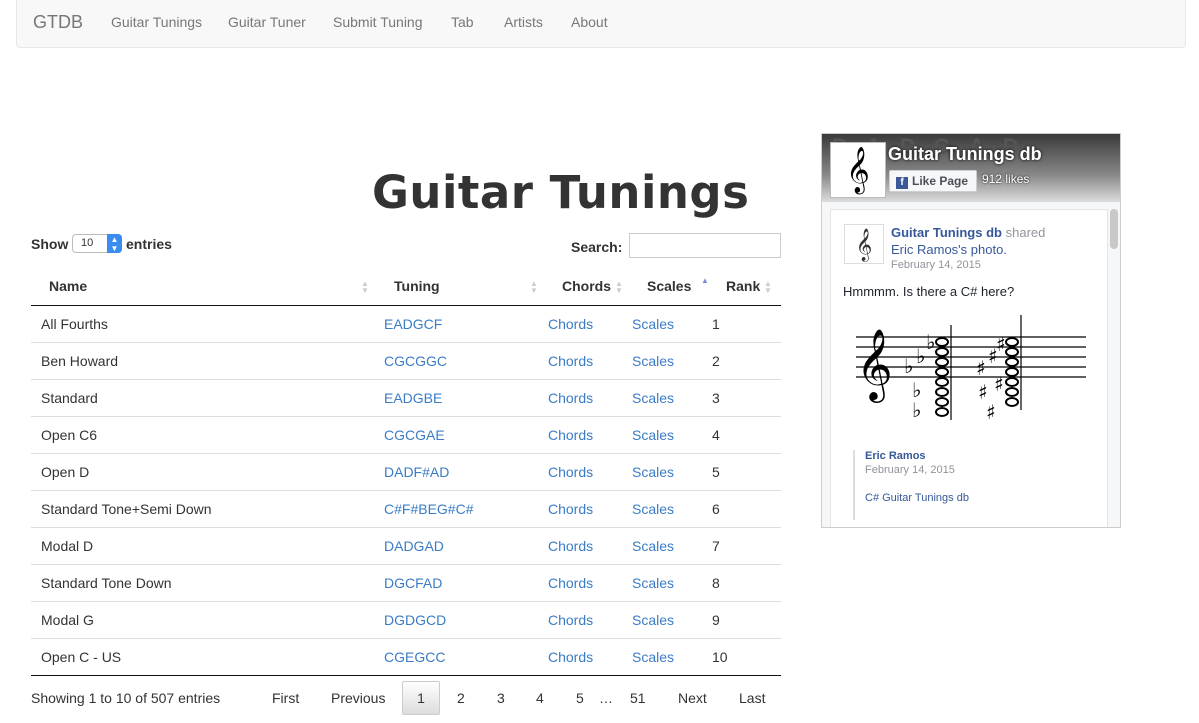  Describe the element at coordinates (917, 456) in the screenshot. I see `quote-author: Eric Ramos` at that location.